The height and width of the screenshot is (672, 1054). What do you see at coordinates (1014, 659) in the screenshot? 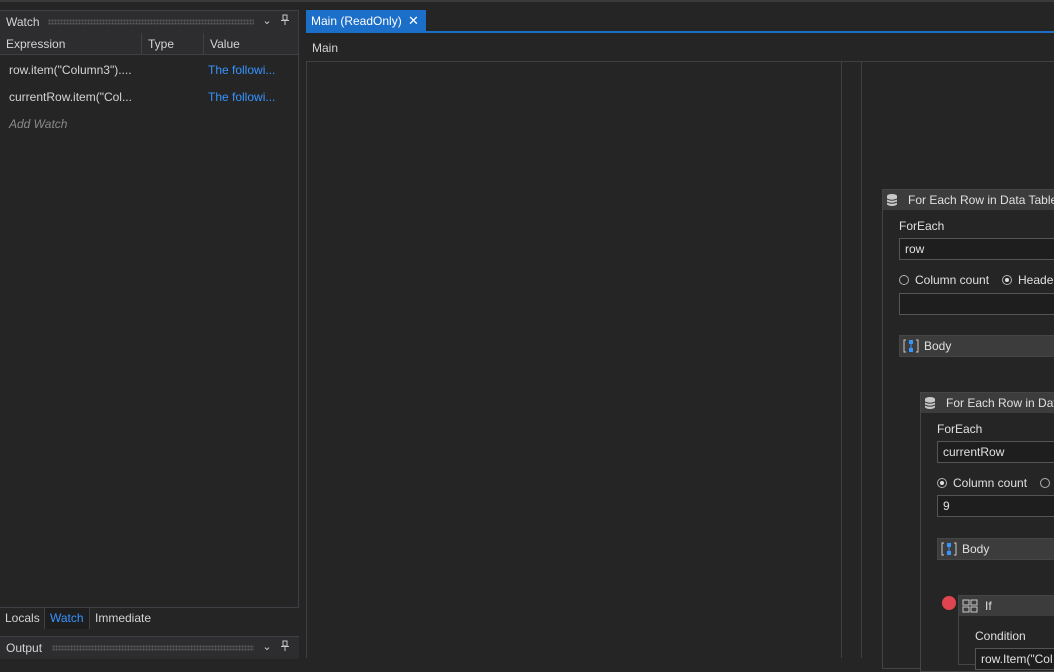
I see `condition-input: row.Item("Col` at bounding box center [1014, 659].